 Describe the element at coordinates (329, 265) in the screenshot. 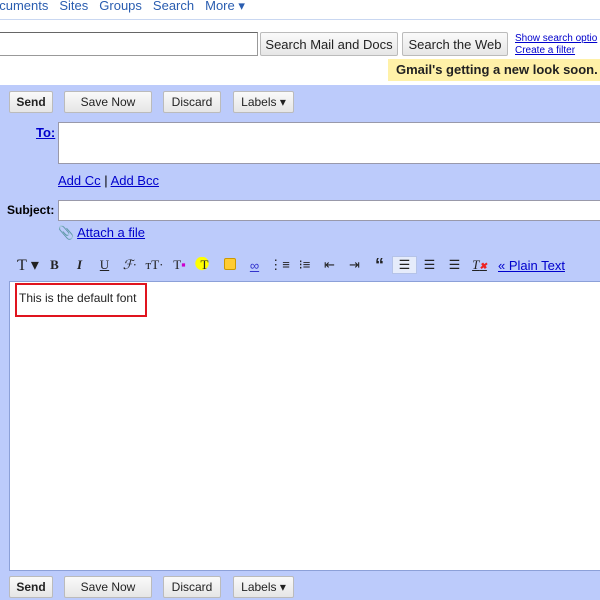

I see `indent-less-icon: ⇤` at that location.